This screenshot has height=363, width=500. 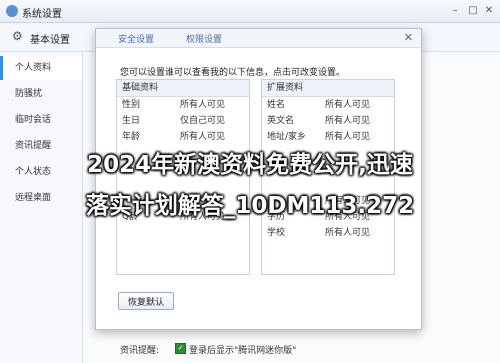 I want to click on settings-section-title: 基本设置, so click(x=50, y=38).